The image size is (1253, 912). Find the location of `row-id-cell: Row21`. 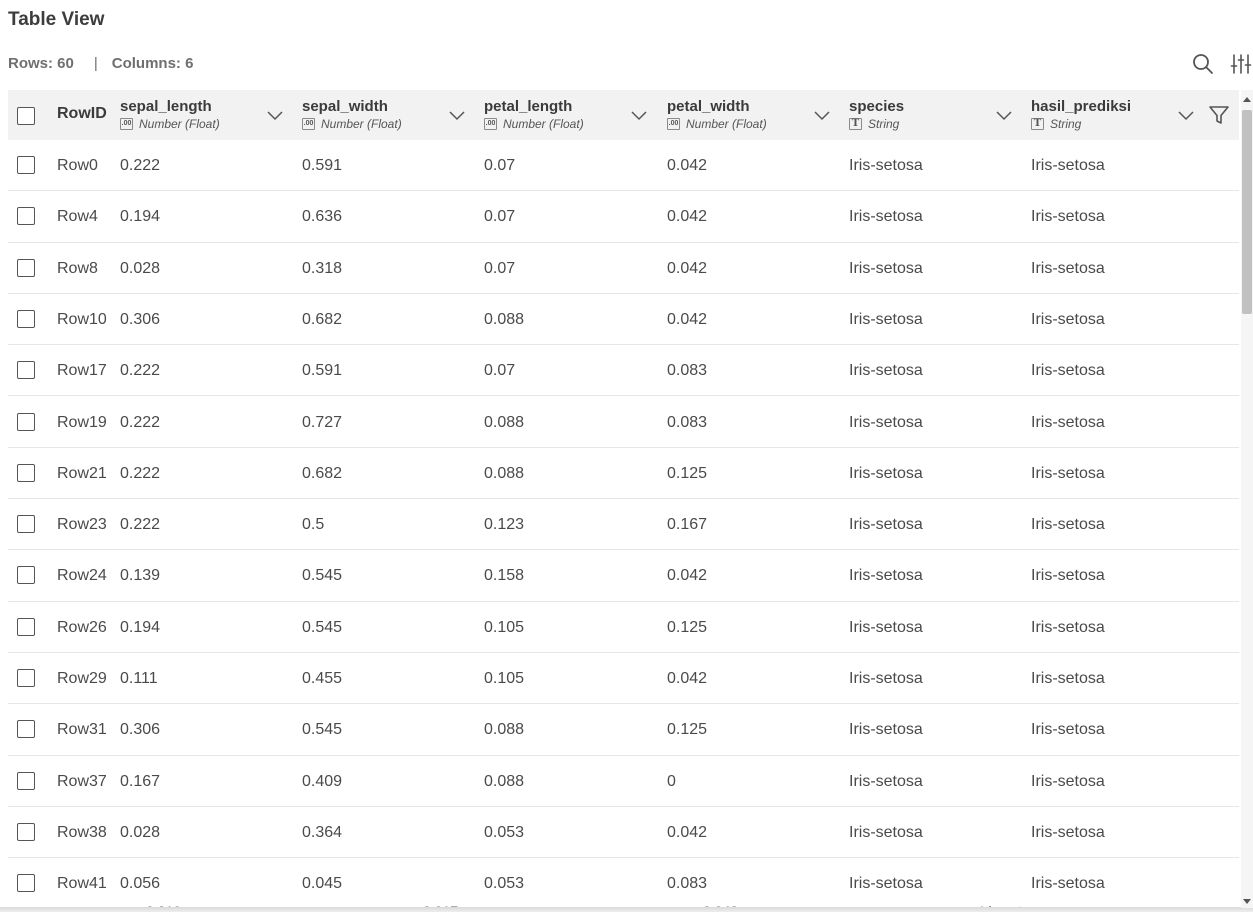

row-id-cell: Row21 is located at coordinates (82, 473).